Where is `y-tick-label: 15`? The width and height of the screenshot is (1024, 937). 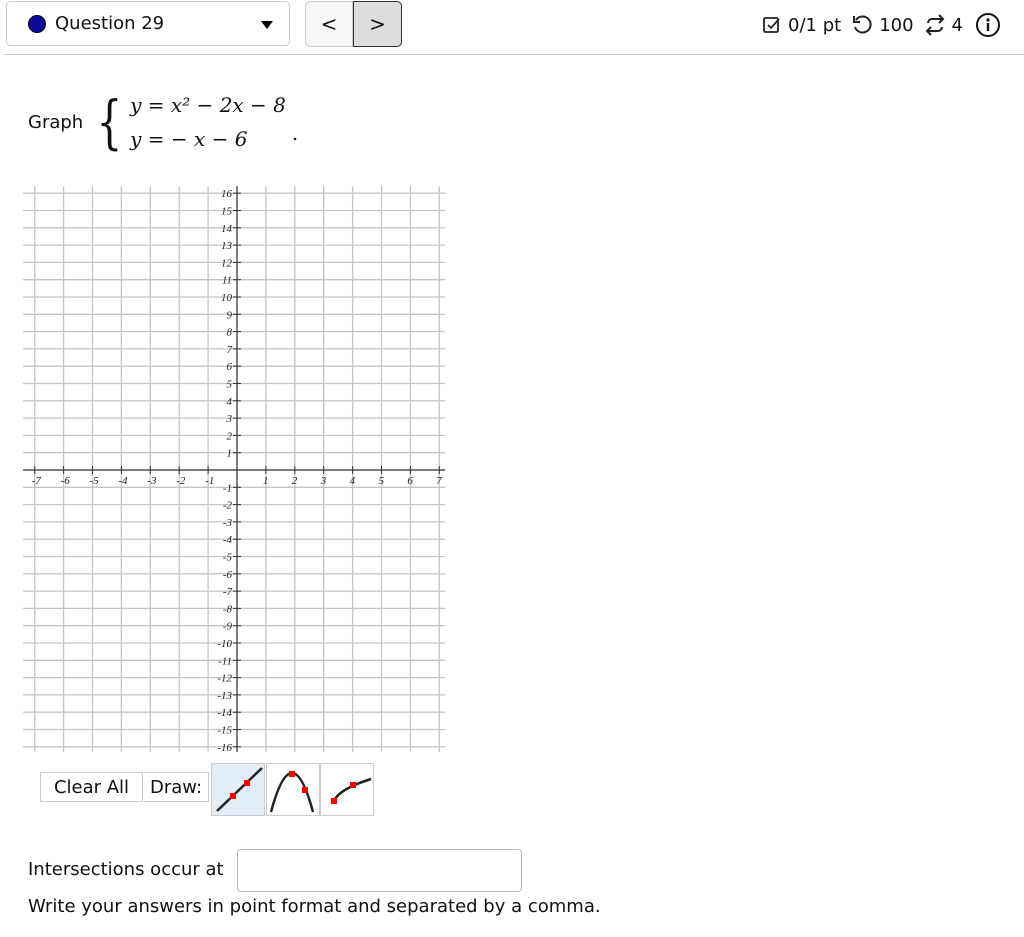
y-tick-label: 15 is located at coordinates (227, 212).